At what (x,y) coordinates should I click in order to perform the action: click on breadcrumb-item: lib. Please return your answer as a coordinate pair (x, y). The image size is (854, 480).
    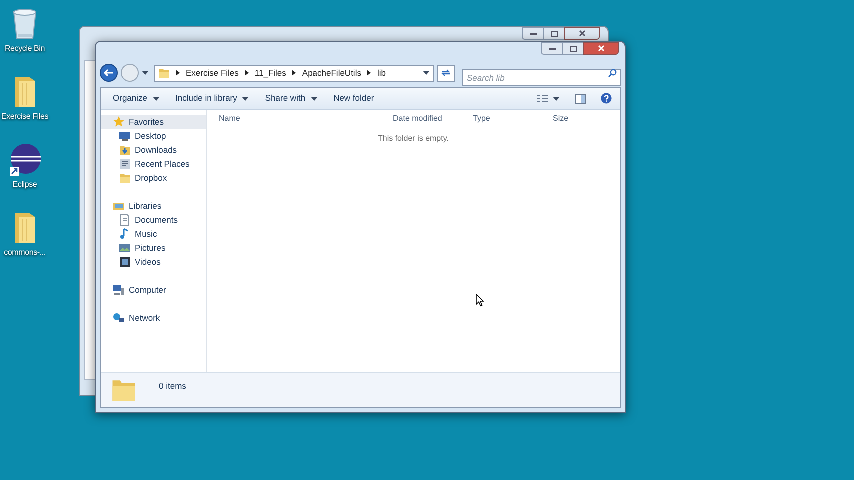
    Looking at the image, I should click on (381, 73).